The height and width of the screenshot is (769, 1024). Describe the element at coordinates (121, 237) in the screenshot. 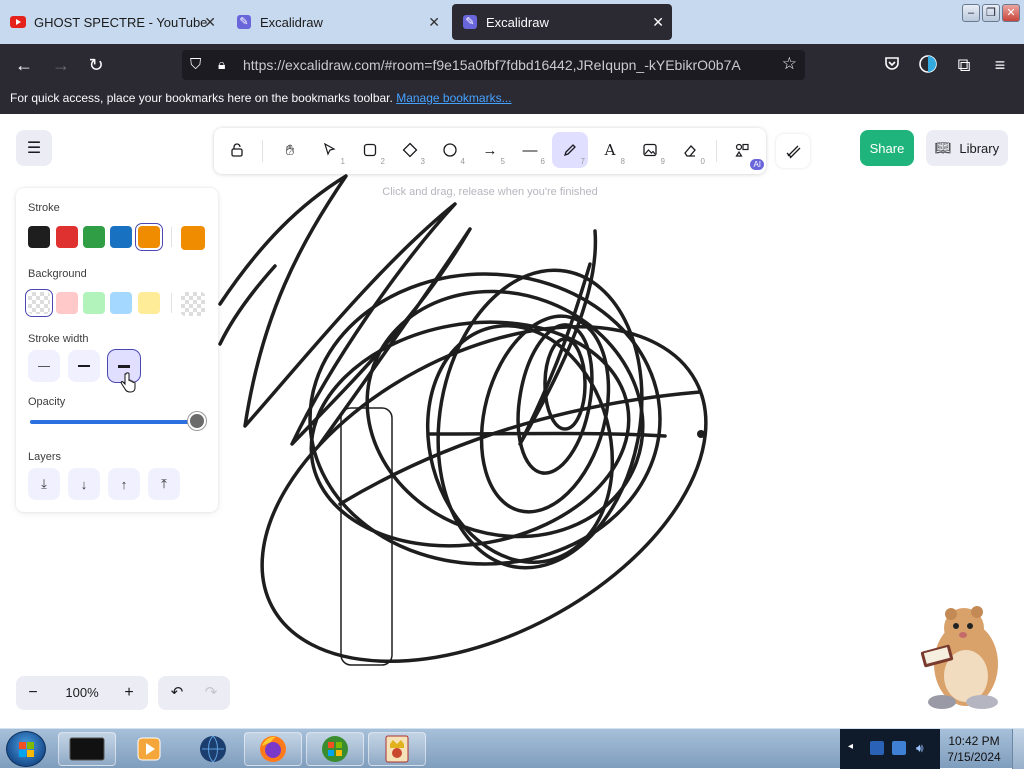

I see `stroke-color-blue` at that location.